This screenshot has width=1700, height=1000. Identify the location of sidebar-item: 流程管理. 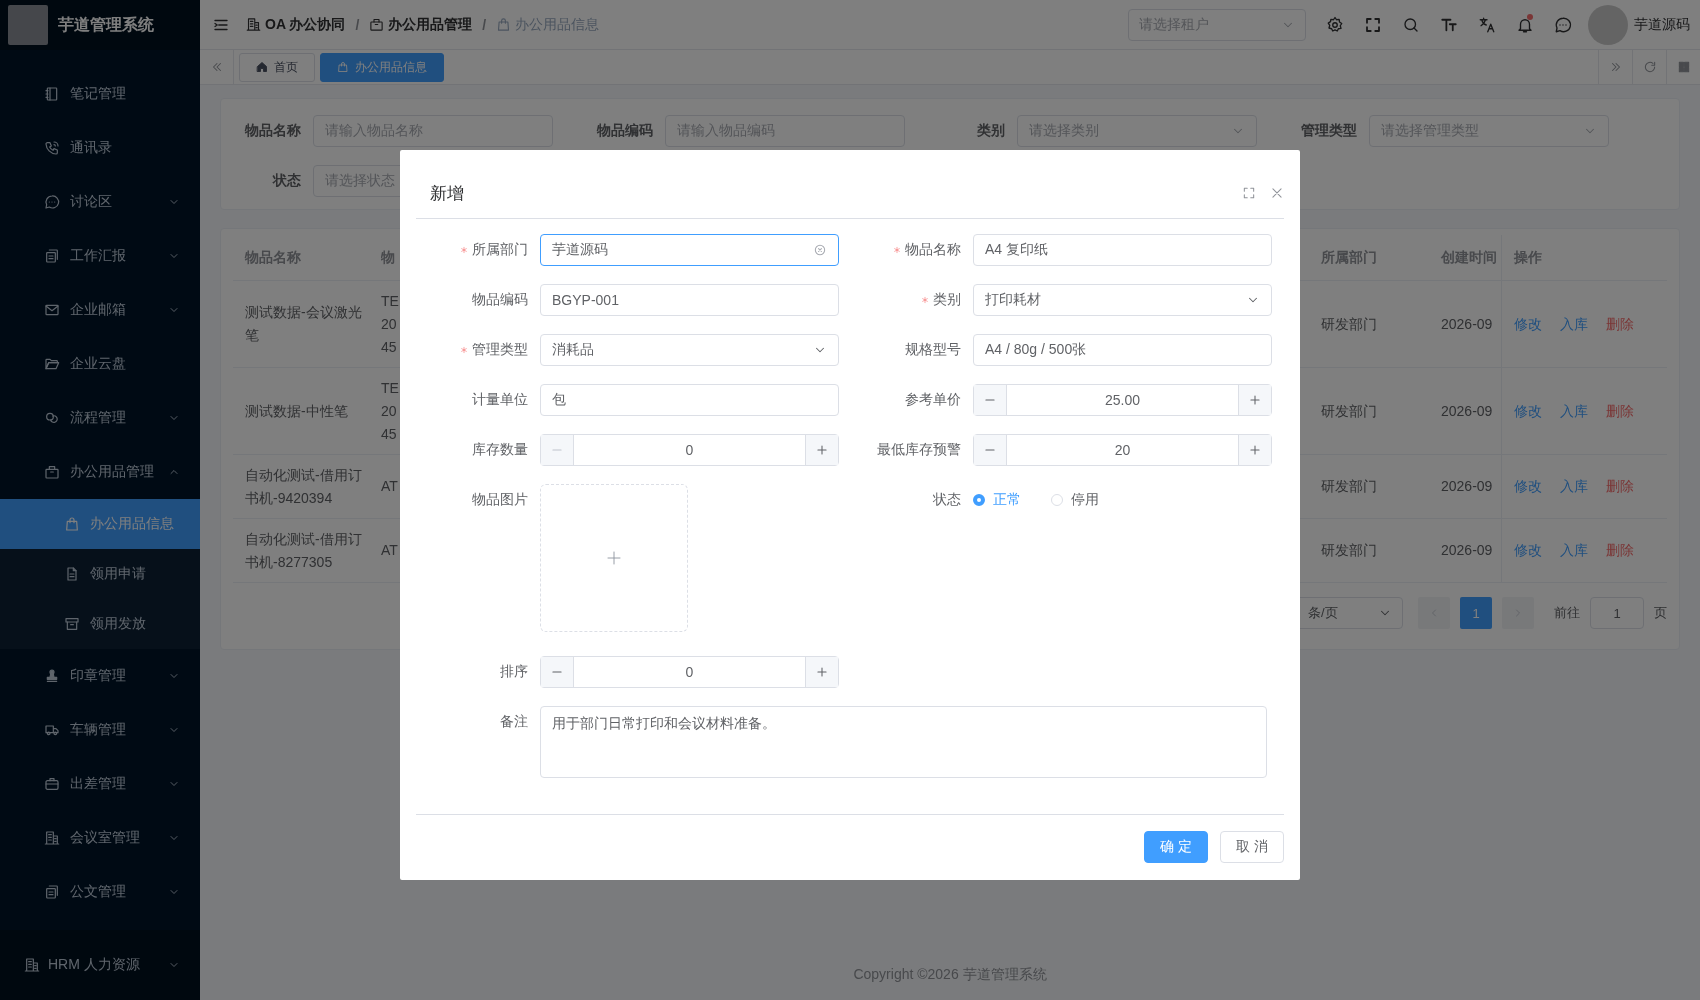
(100, 418).